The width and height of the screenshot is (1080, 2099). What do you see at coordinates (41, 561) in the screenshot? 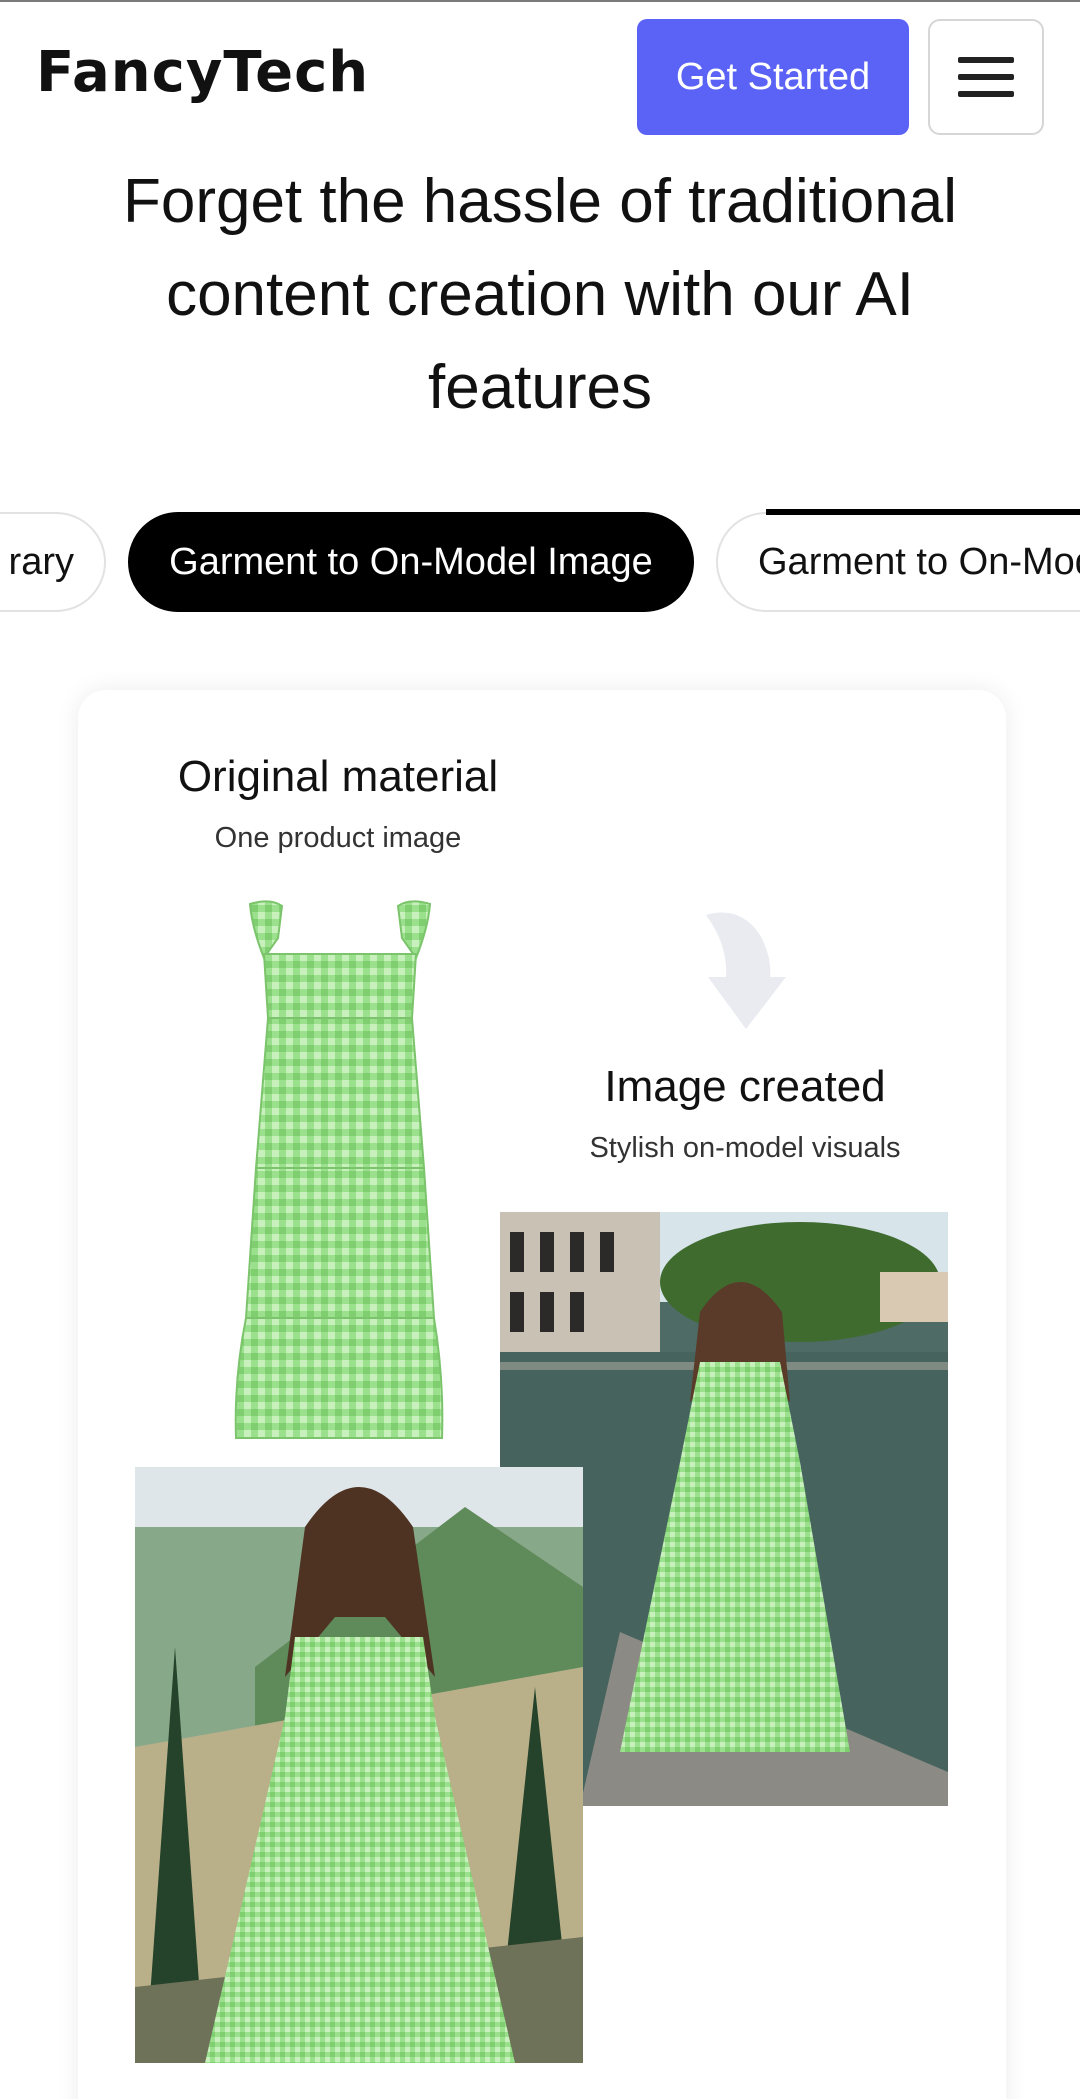
I see `tab-label: rary` at bounding box center [41, 561].